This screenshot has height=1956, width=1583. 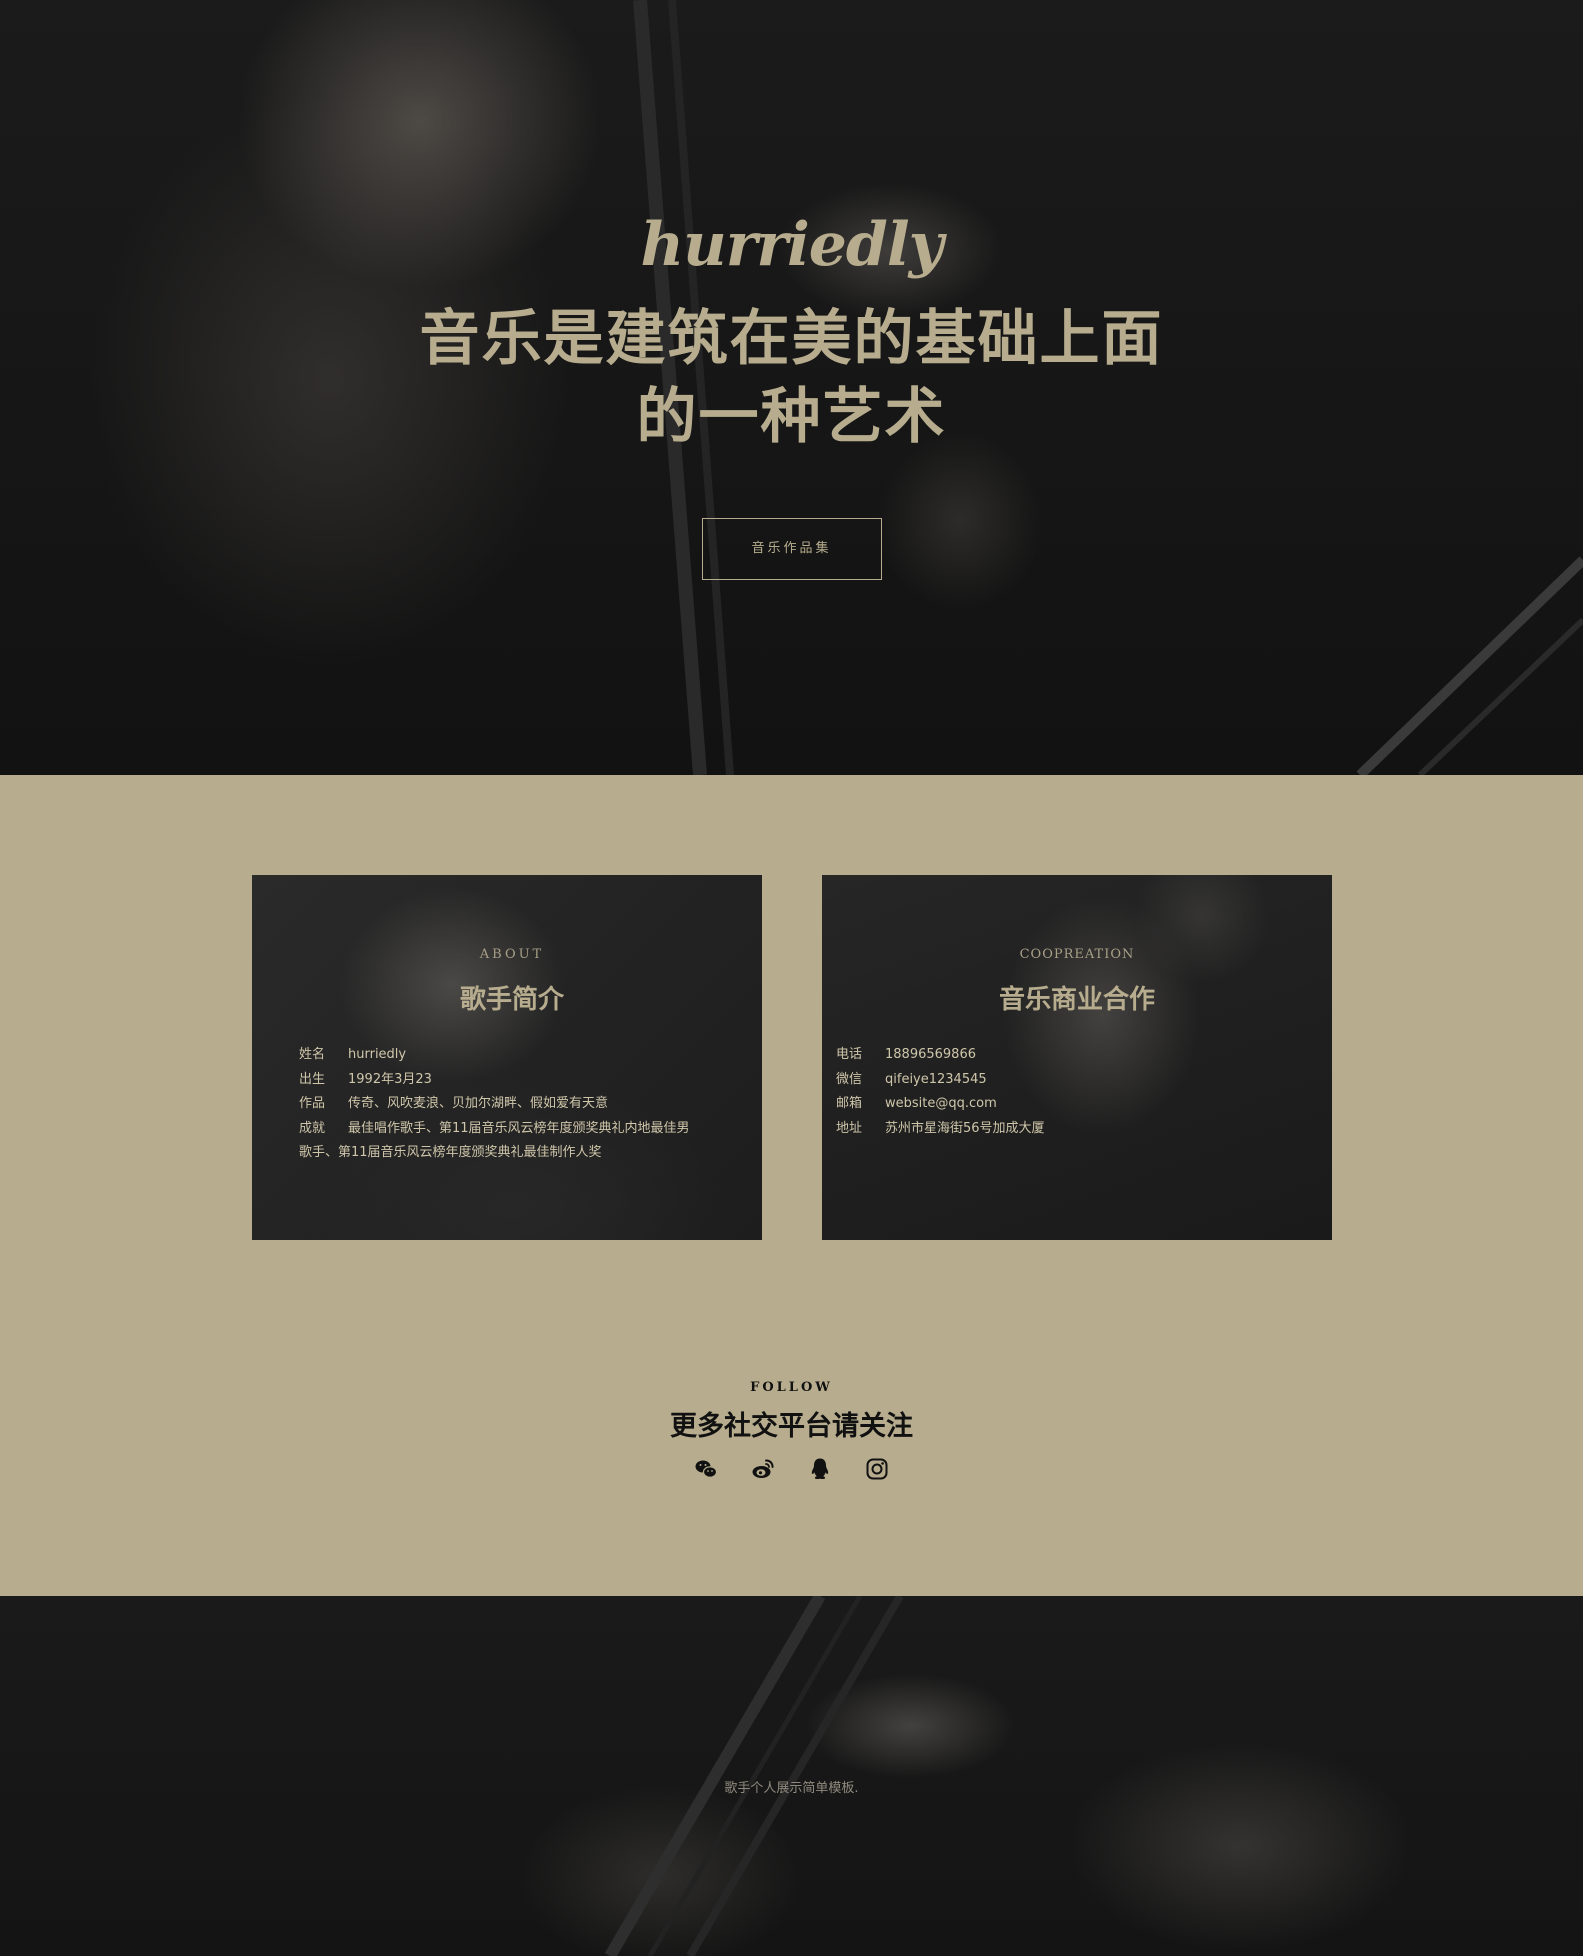 I want to click on about-row-achievements: 成就 最佳唱作歌手、第11届音乐风云榜年度颁奖典礼内地最佳男, so click(x=514, y=1129).